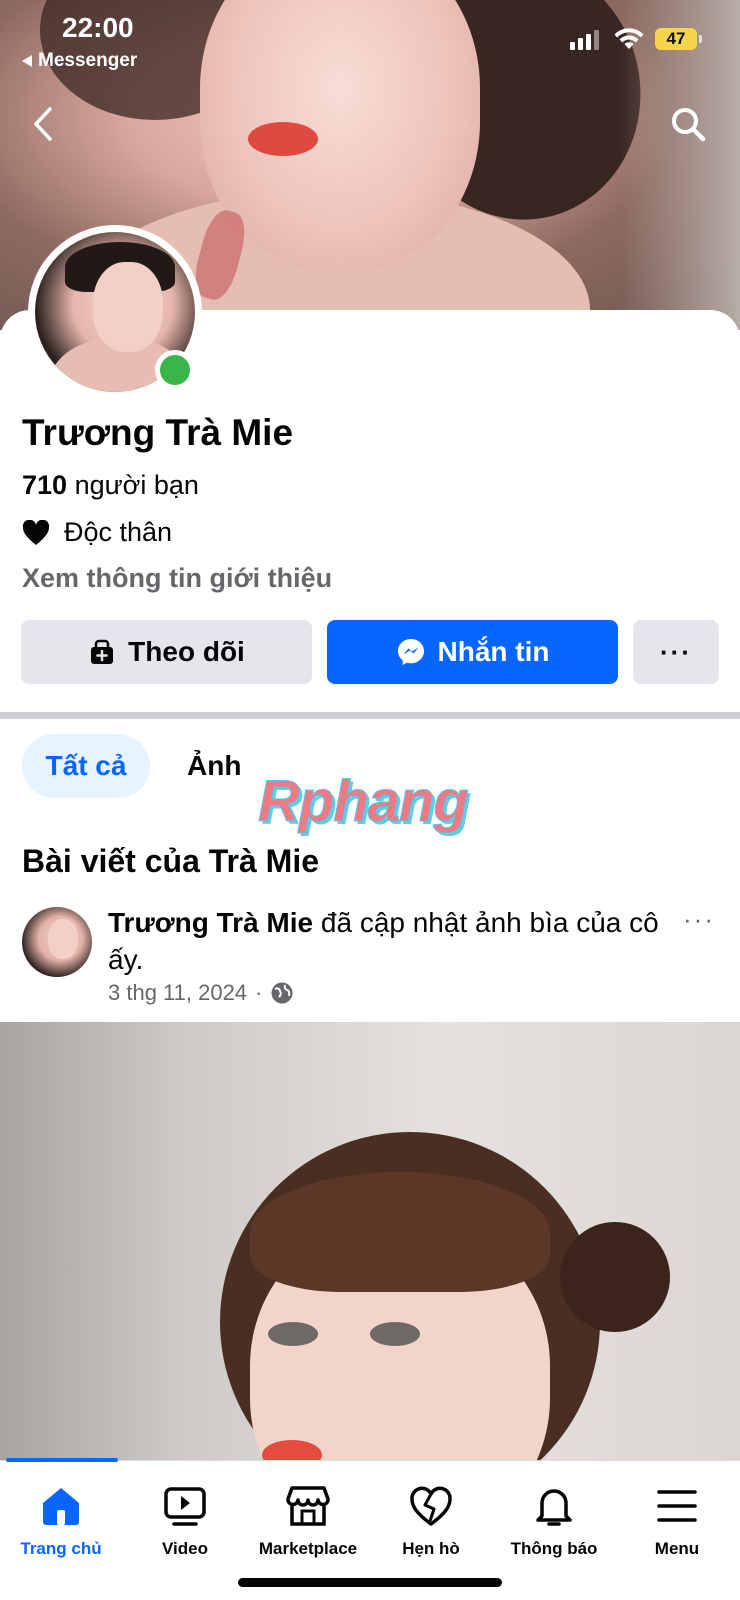  I want to click on post-meta: 3 thg 11, 2024 ·, so click(201, 993).